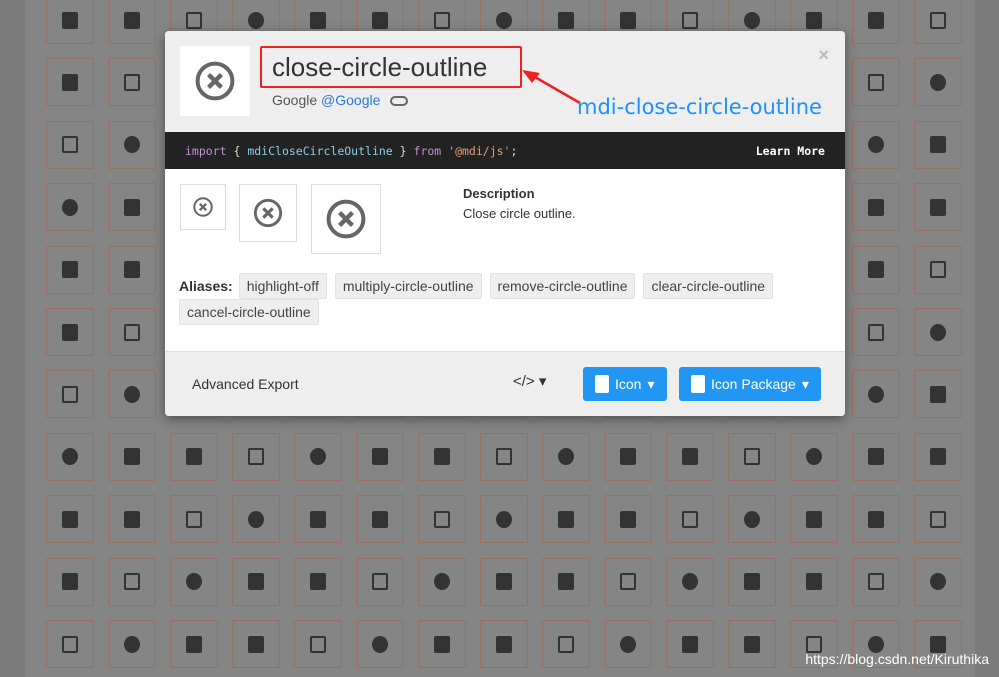  What do you see at coordinates (625, 384) in the screenshot?
I see `icon-download-button: Icon ▾` at bounding box center [625, 384].